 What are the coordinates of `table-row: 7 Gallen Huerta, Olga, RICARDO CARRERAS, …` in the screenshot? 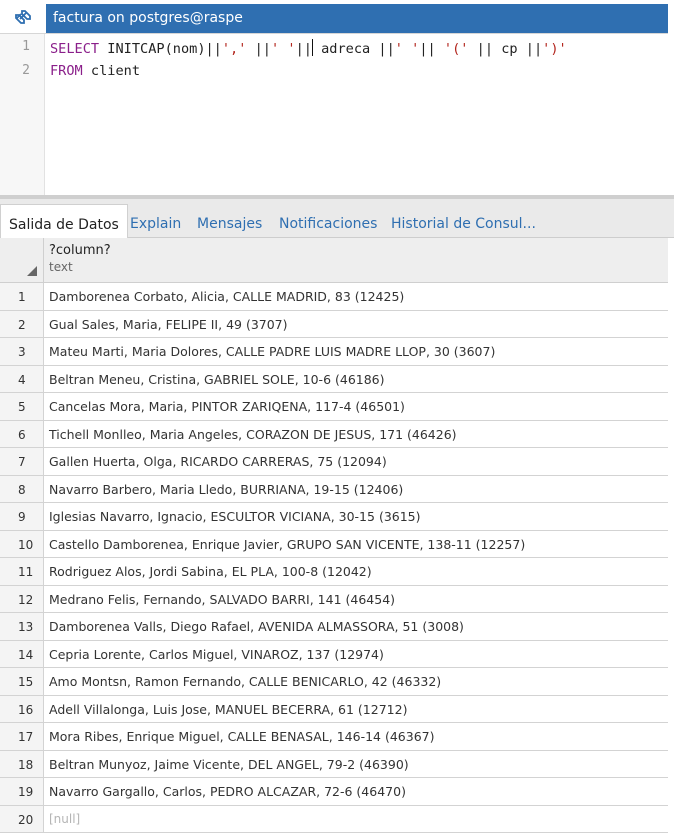 It's located at (334, 462).